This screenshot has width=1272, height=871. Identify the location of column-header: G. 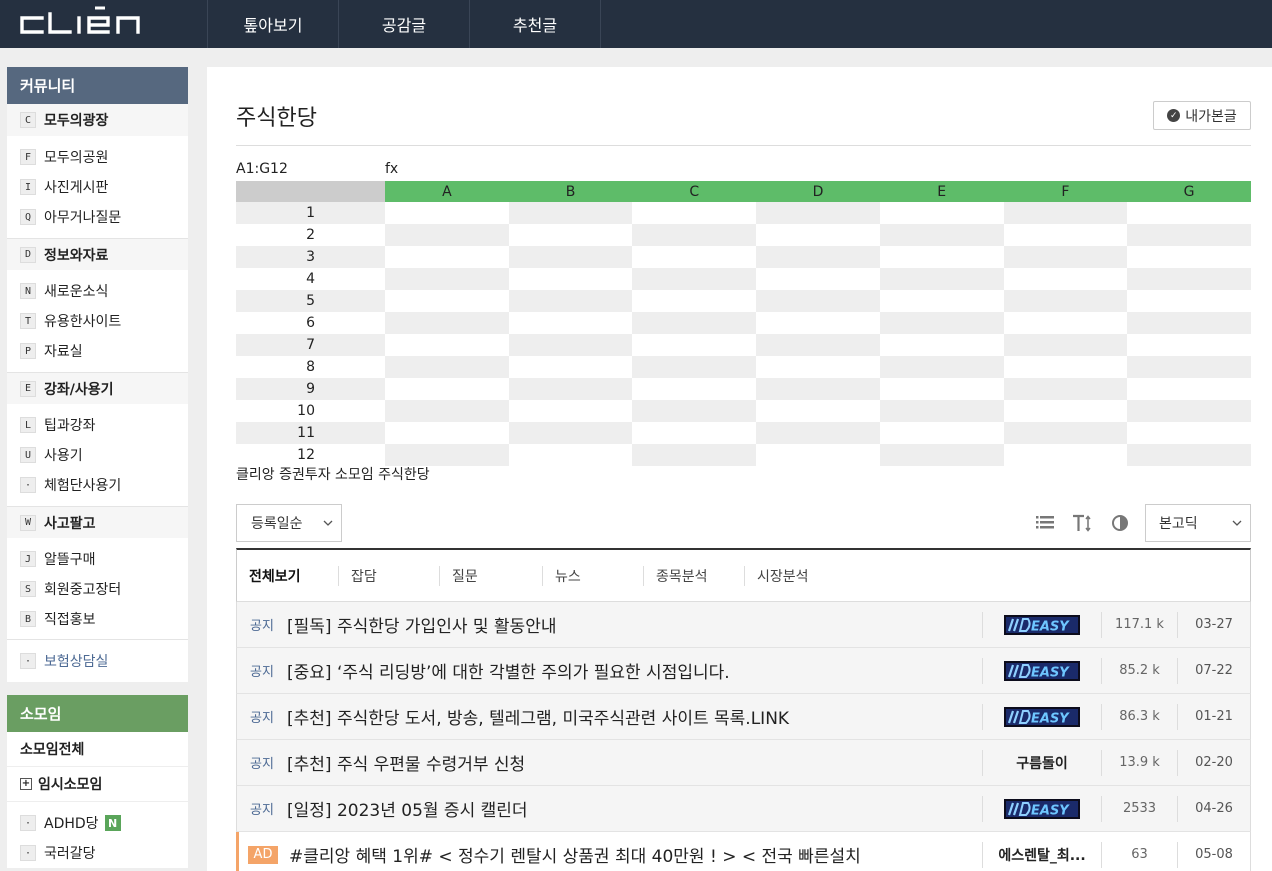
(1189, 191).